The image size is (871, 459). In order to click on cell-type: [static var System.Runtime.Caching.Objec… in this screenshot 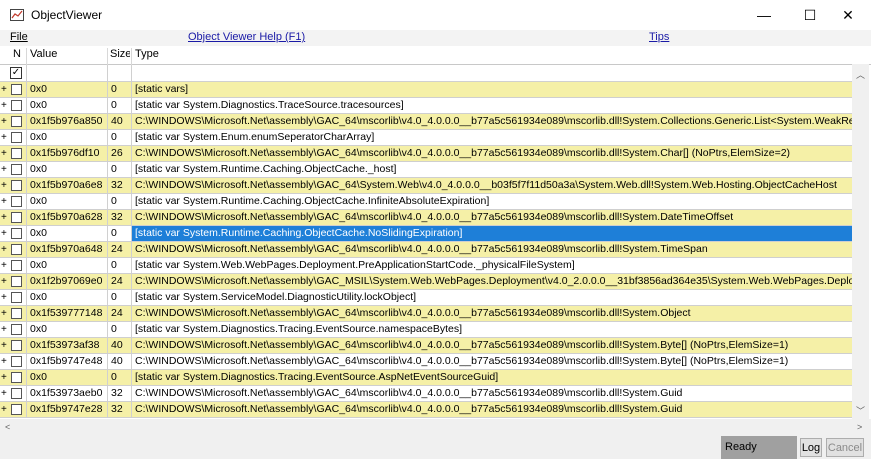, I will do `click(491, 233)`.